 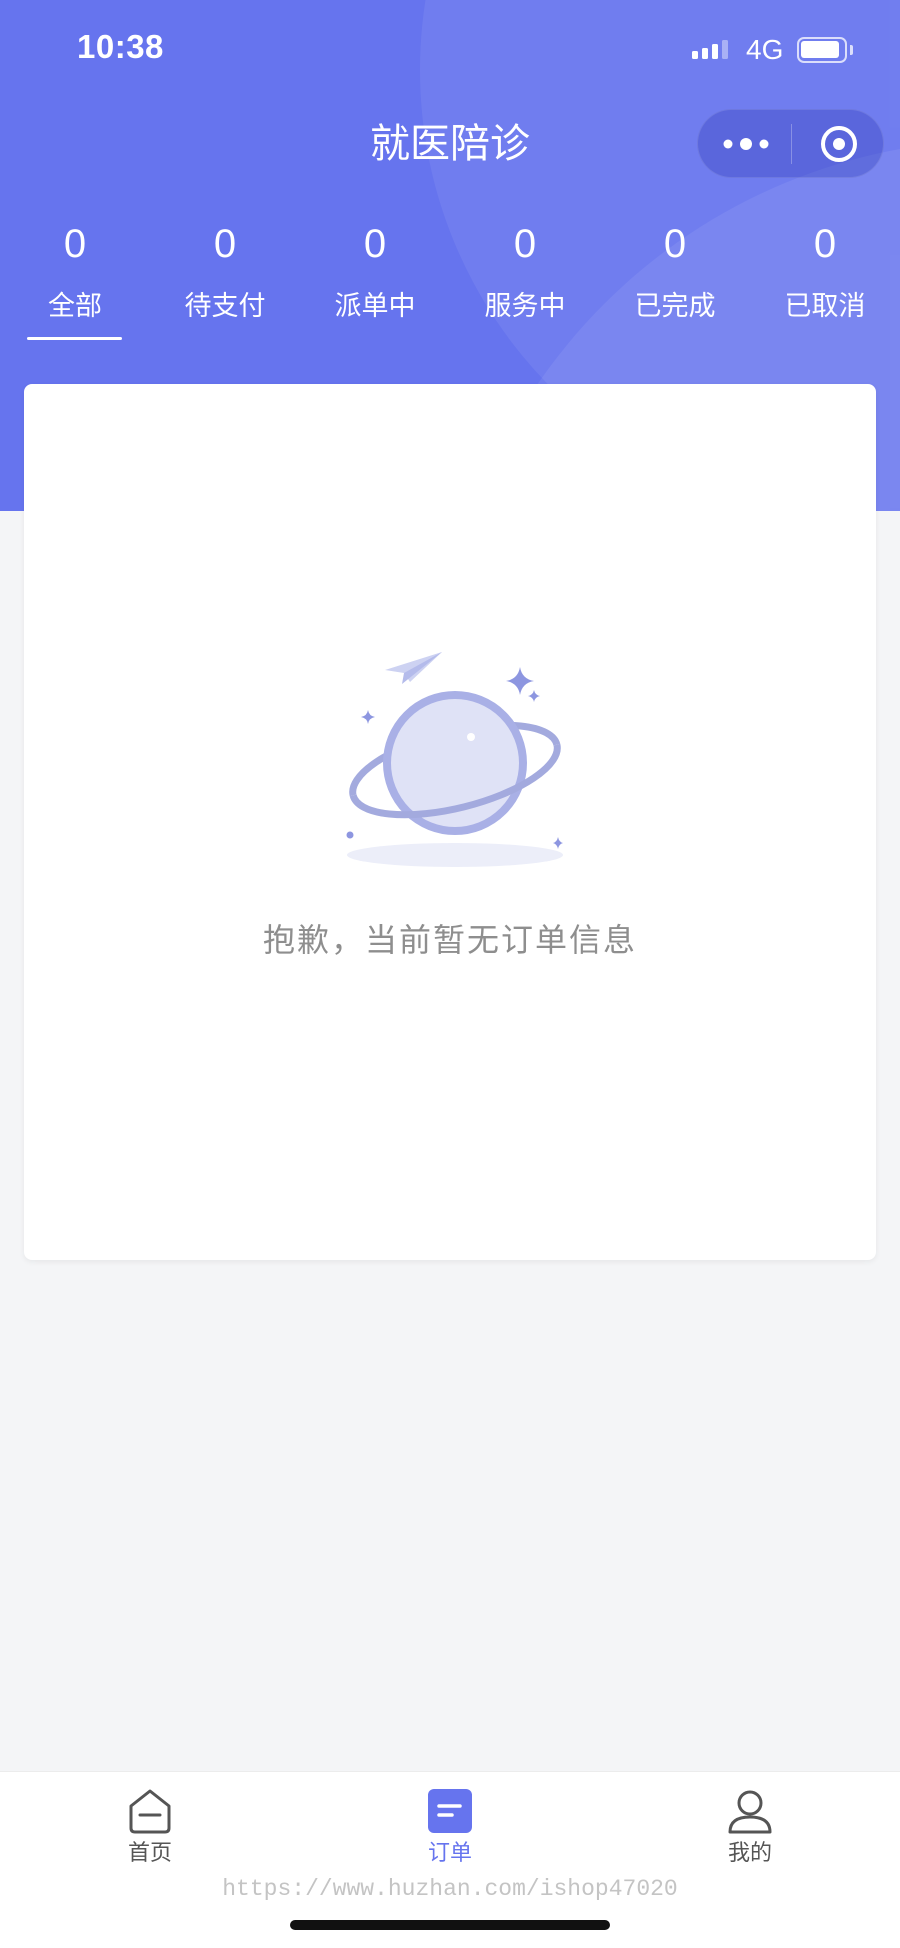 I want to click on empty-state-message: 抱歉，当前暂无订单信息, so click(x=449, y=940).